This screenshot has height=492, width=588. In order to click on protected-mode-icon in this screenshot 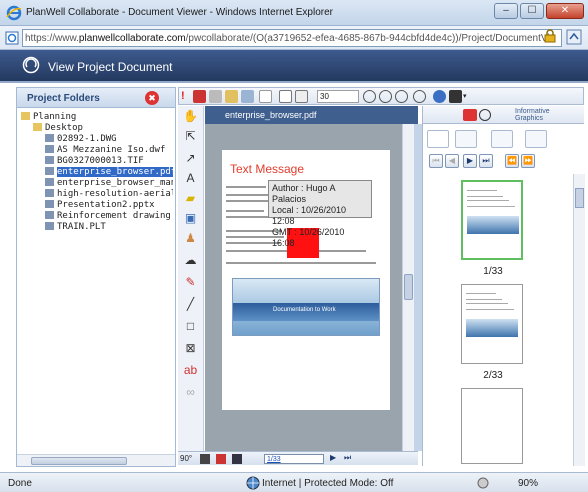, I will do `click(483, 483)`.